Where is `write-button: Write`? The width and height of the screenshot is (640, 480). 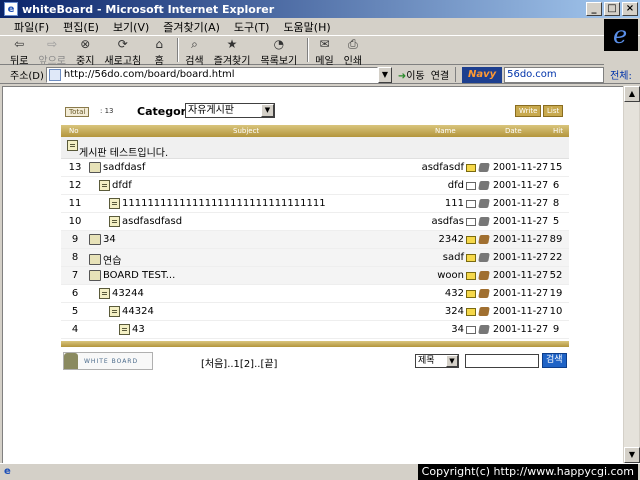 write-button: Write is located at coordinates (528, 111).